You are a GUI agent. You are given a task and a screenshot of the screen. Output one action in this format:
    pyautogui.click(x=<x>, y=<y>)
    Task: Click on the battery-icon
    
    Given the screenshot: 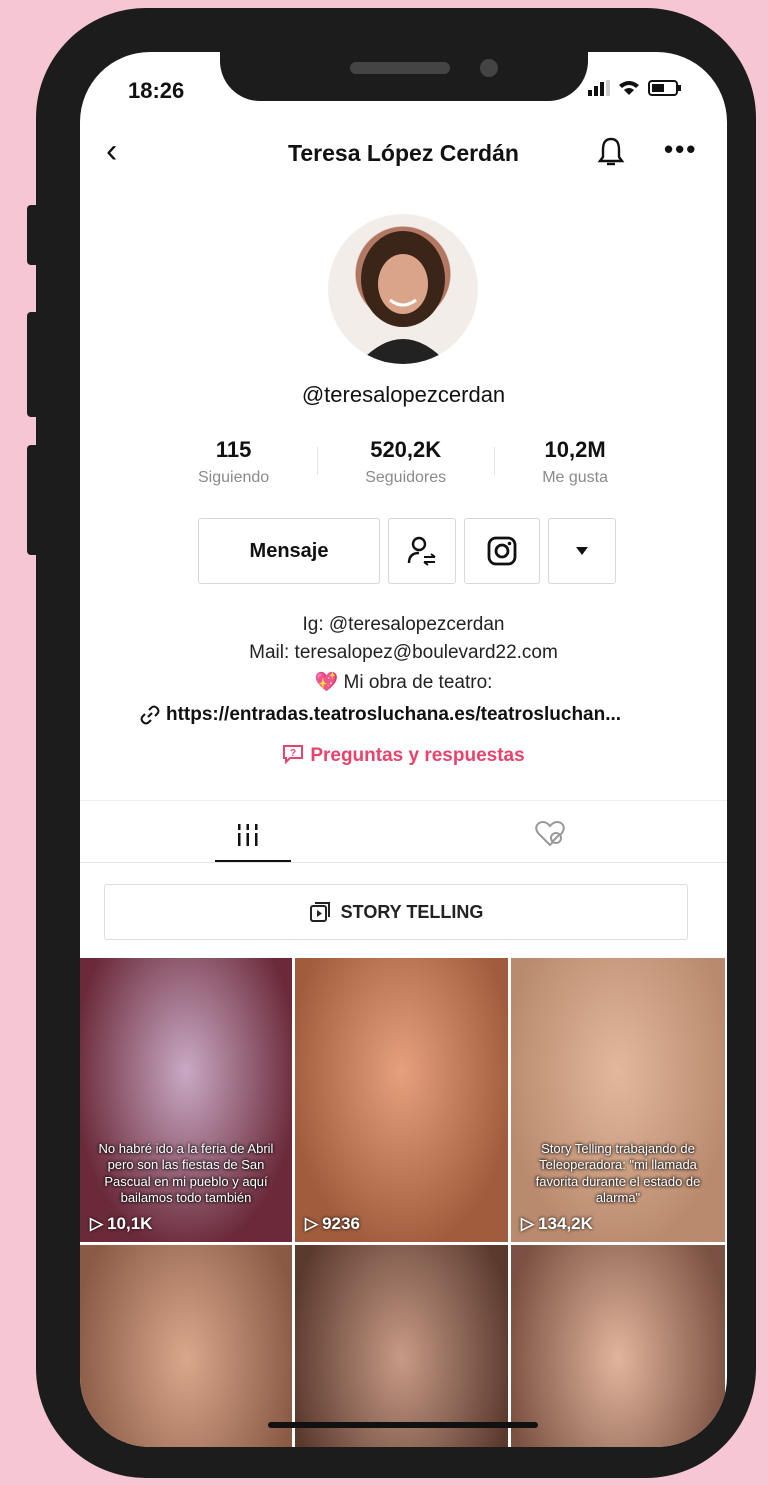 What is the action you would take?
    pyautogui.click(x=664, y=88)
    